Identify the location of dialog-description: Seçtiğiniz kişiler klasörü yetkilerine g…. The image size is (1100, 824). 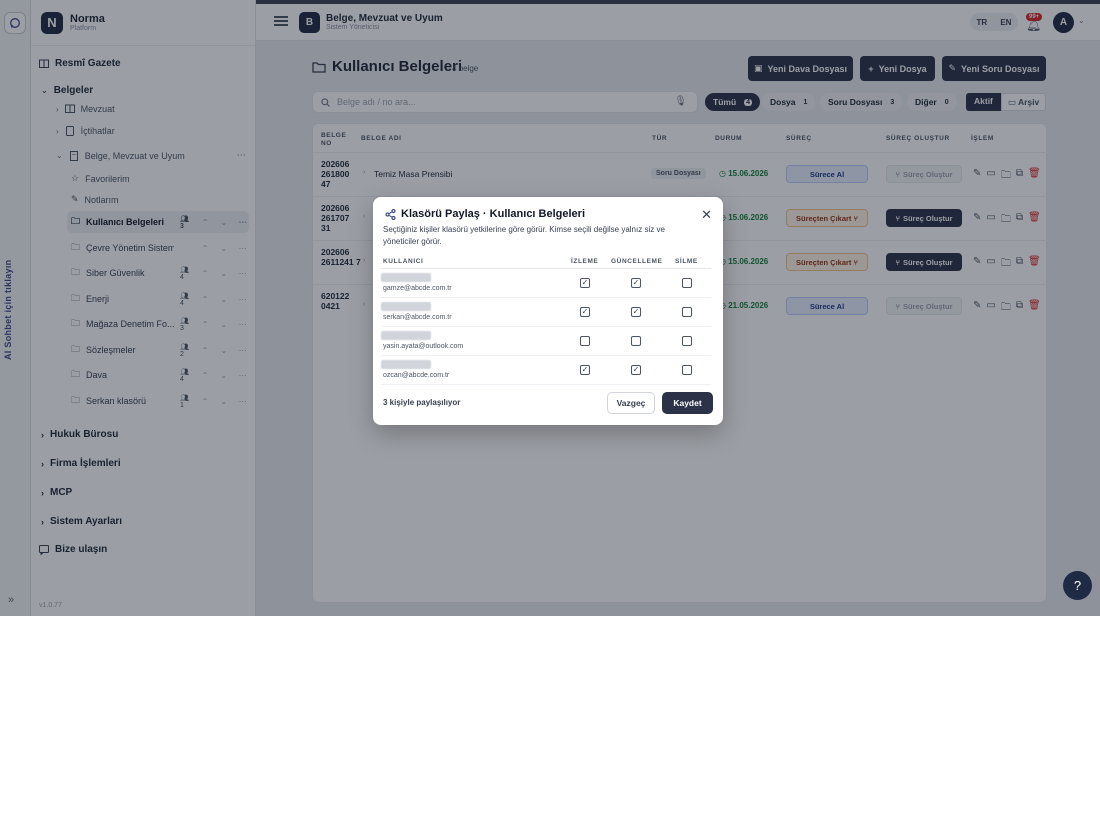
(524, 235).